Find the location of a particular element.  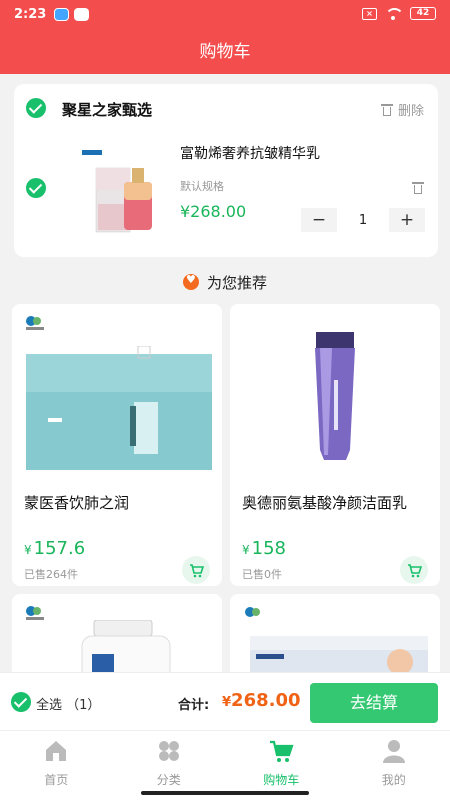

checkout-bar: 全选 （1） 合计: ¥268.00 去结算 is located at coordinates (225, 701).